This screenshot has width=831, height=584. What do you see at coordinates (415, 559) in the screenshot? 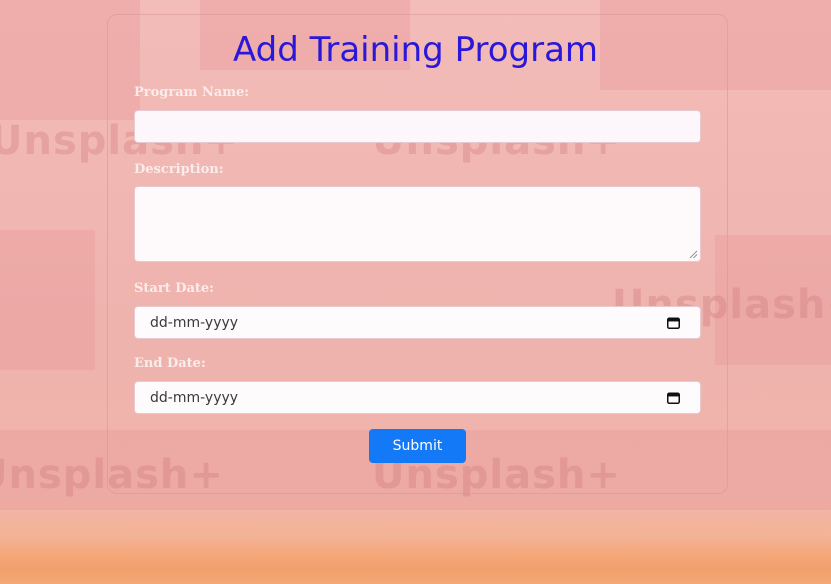
I see `background-bottom-band` at bounding box center [415, 559].